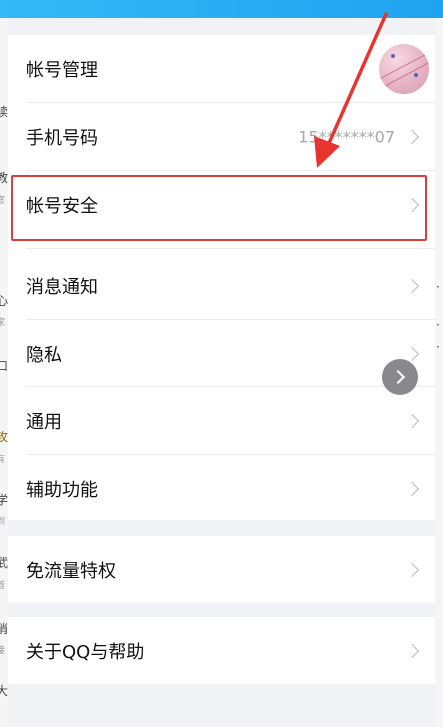 The height and width of the screenshot is (727, 443). I want to click on arrow-head, so click(327, 152).